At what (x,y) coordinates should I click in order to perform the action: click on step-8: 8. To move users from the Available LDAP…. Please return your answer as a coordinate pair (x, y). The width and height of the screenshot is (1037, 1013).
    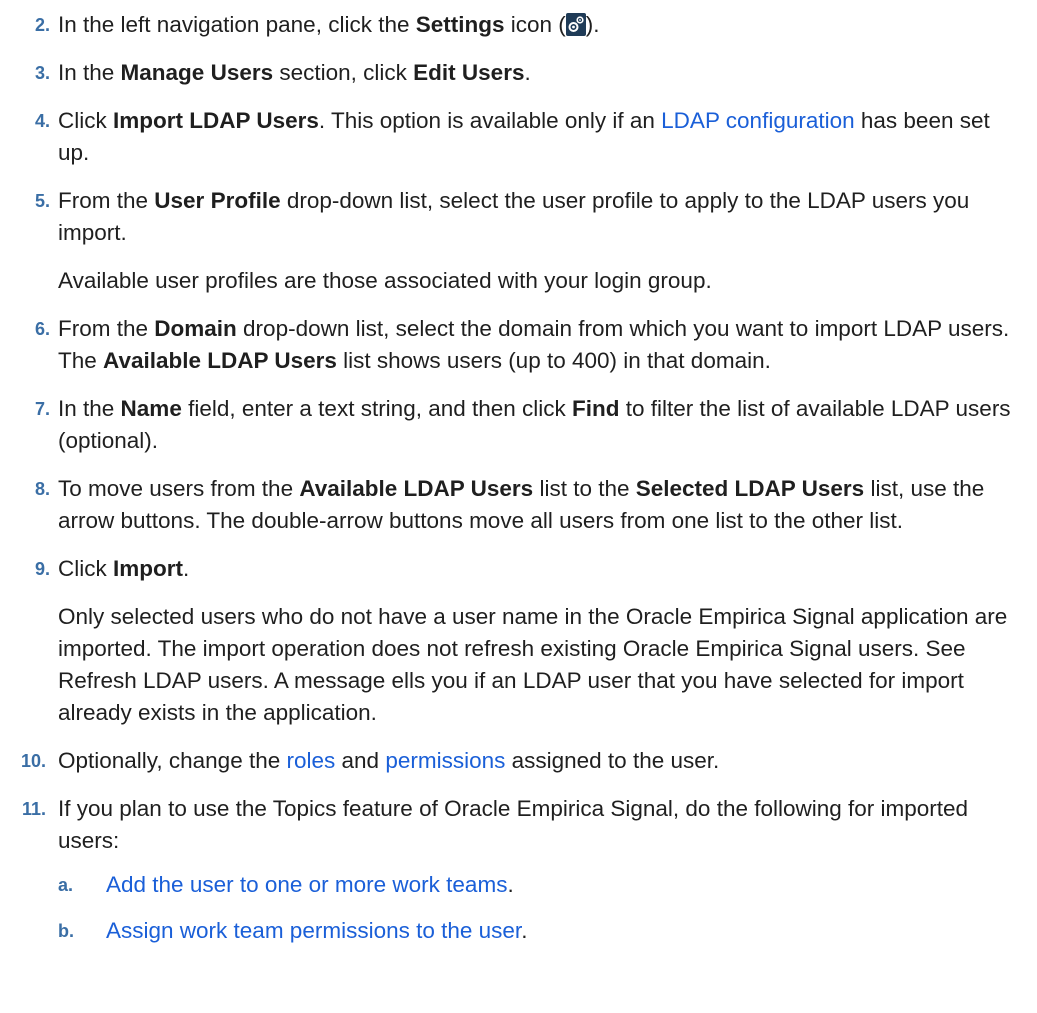
    Looking at the image, I should click on (518, 505).